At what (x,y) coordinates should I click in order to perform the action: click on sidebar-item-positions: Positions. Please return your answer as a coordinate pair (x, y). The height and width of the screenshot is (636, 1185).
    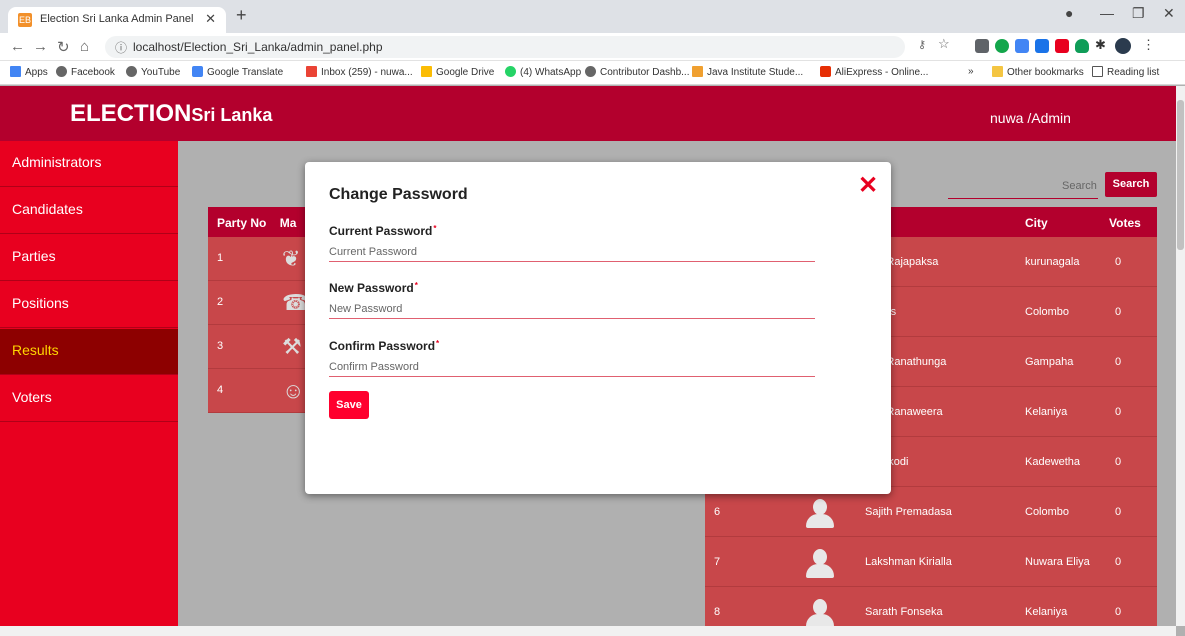
    Looking at the image, I should click on (89, 305).